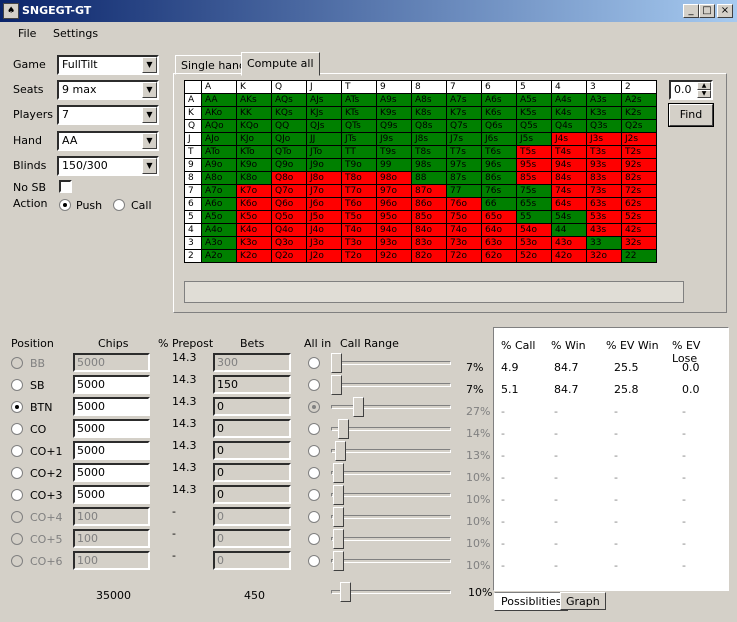 This screenshot has width=737, height=622. What do you see at coordinates (604, 204) in the screenshot?
I see `hand-cell: 63s` at bounding box center [604, 204].